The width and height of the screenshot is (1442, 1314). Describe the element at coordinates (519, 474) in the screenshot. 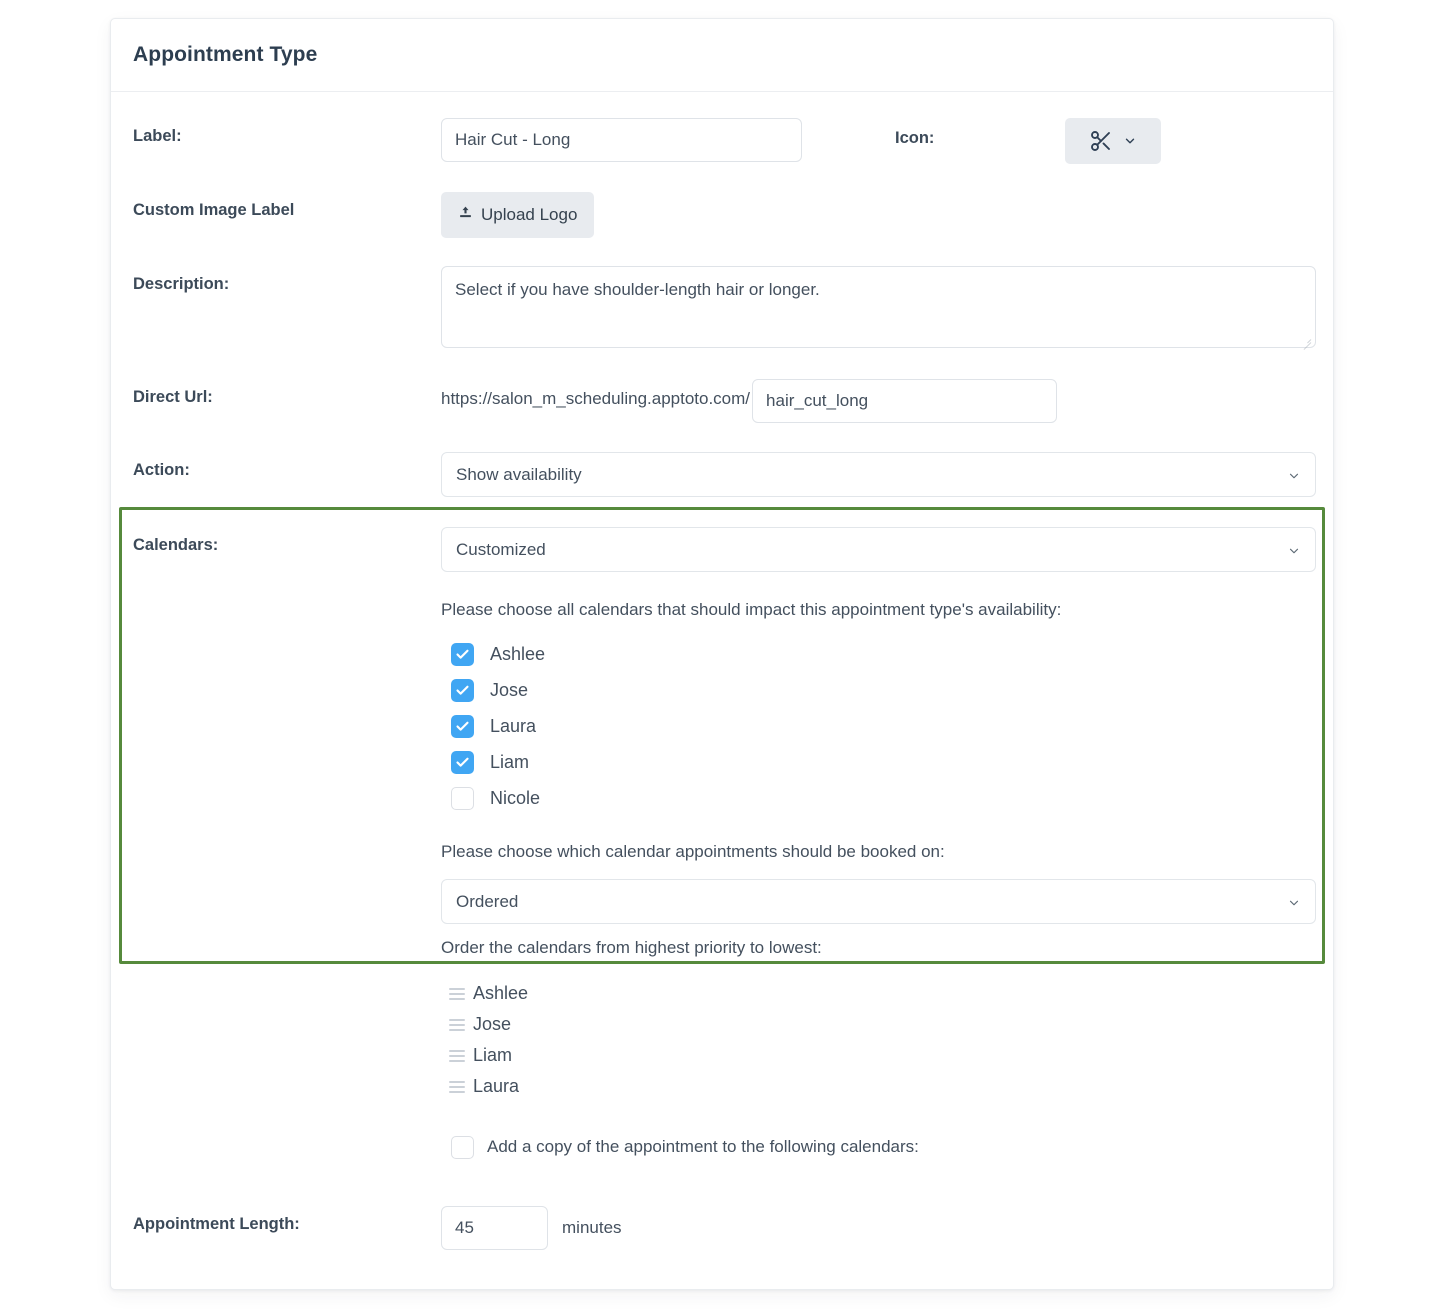

I see `action-select-value: Show availability` at that location.